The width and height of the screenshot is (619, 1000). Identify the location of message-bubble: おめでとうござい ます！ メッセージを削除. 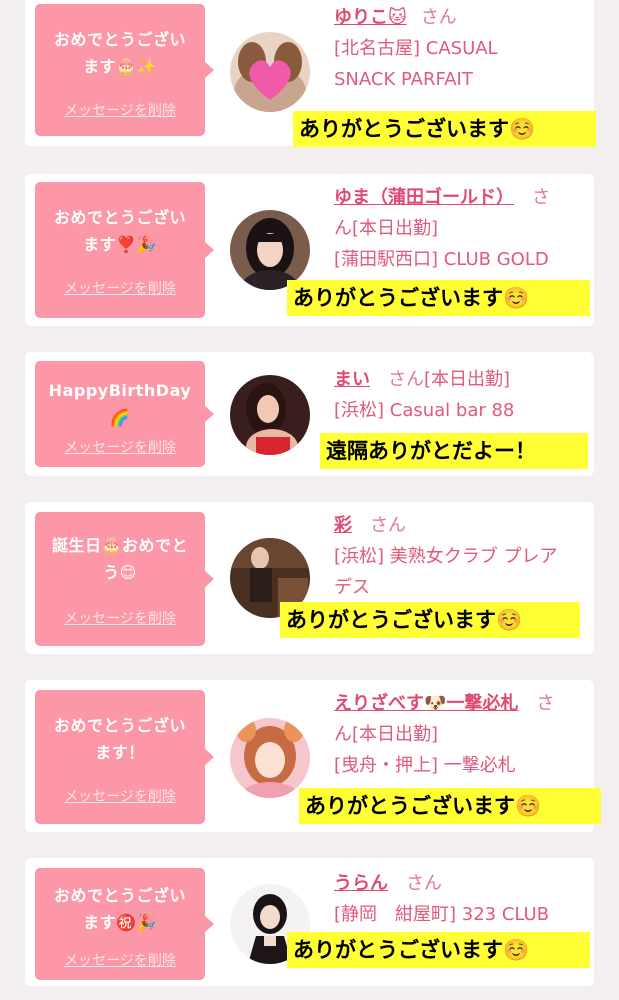
(124, 757).